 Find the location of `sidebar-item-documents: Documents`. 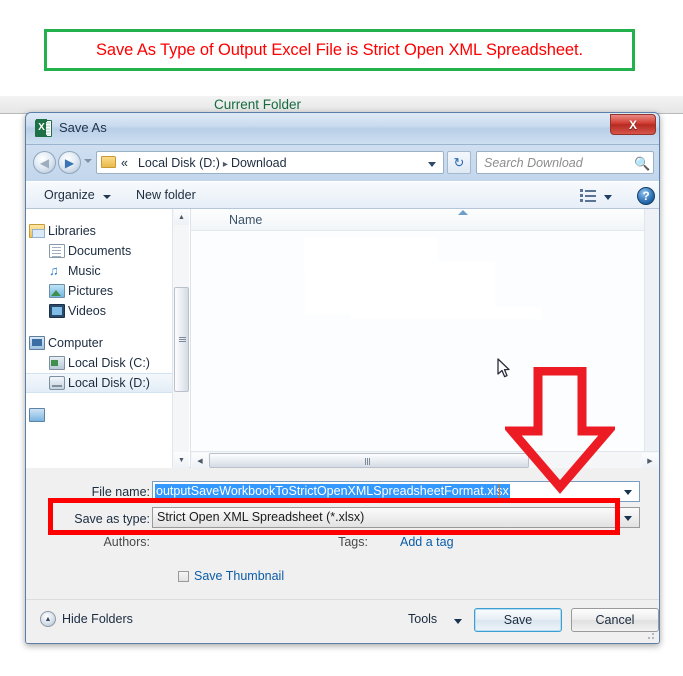

sidebar-item-documents: Documents is located at coordinates (99, 251).